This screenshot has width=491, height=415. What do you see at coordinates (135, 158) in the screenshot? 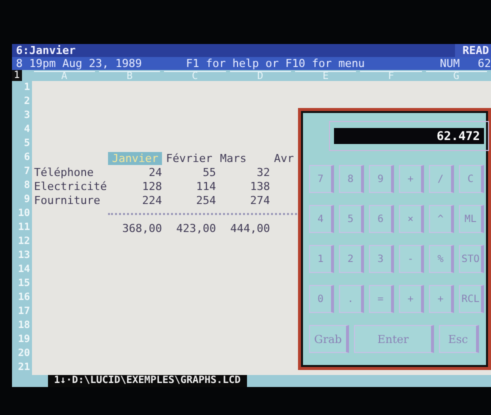
I see `table-cell: Janvier` at bounding box center [135, 158].